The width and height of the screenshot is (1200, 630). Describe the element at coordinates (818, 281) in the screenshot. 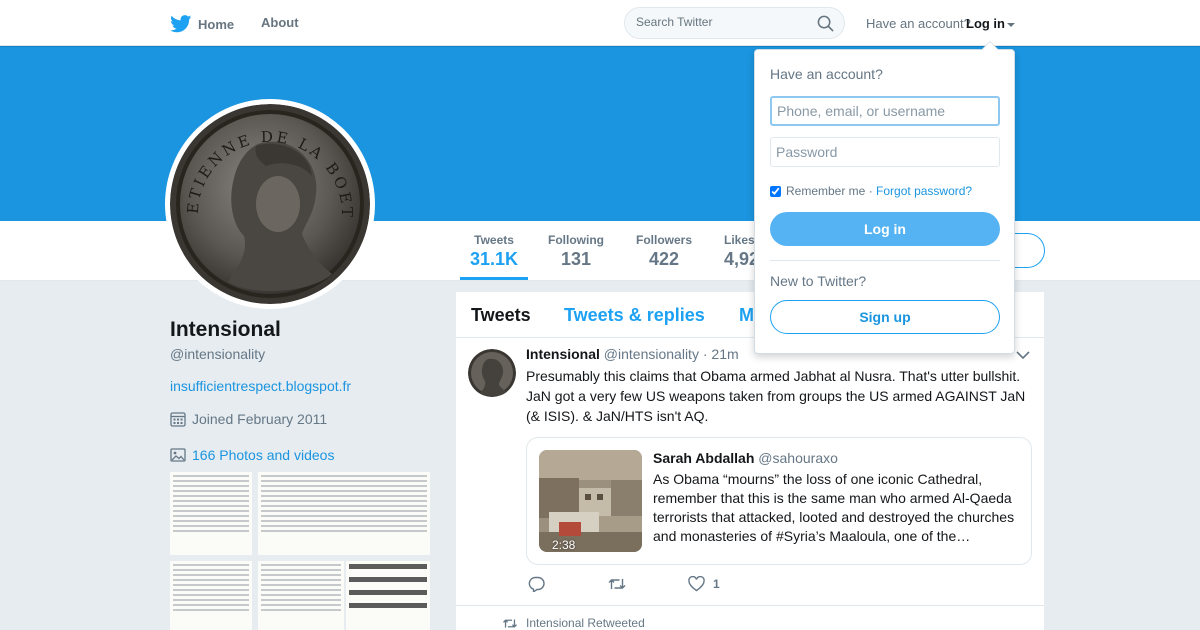

I see `new-to-twitter-text: New to Twitter?` at that location.